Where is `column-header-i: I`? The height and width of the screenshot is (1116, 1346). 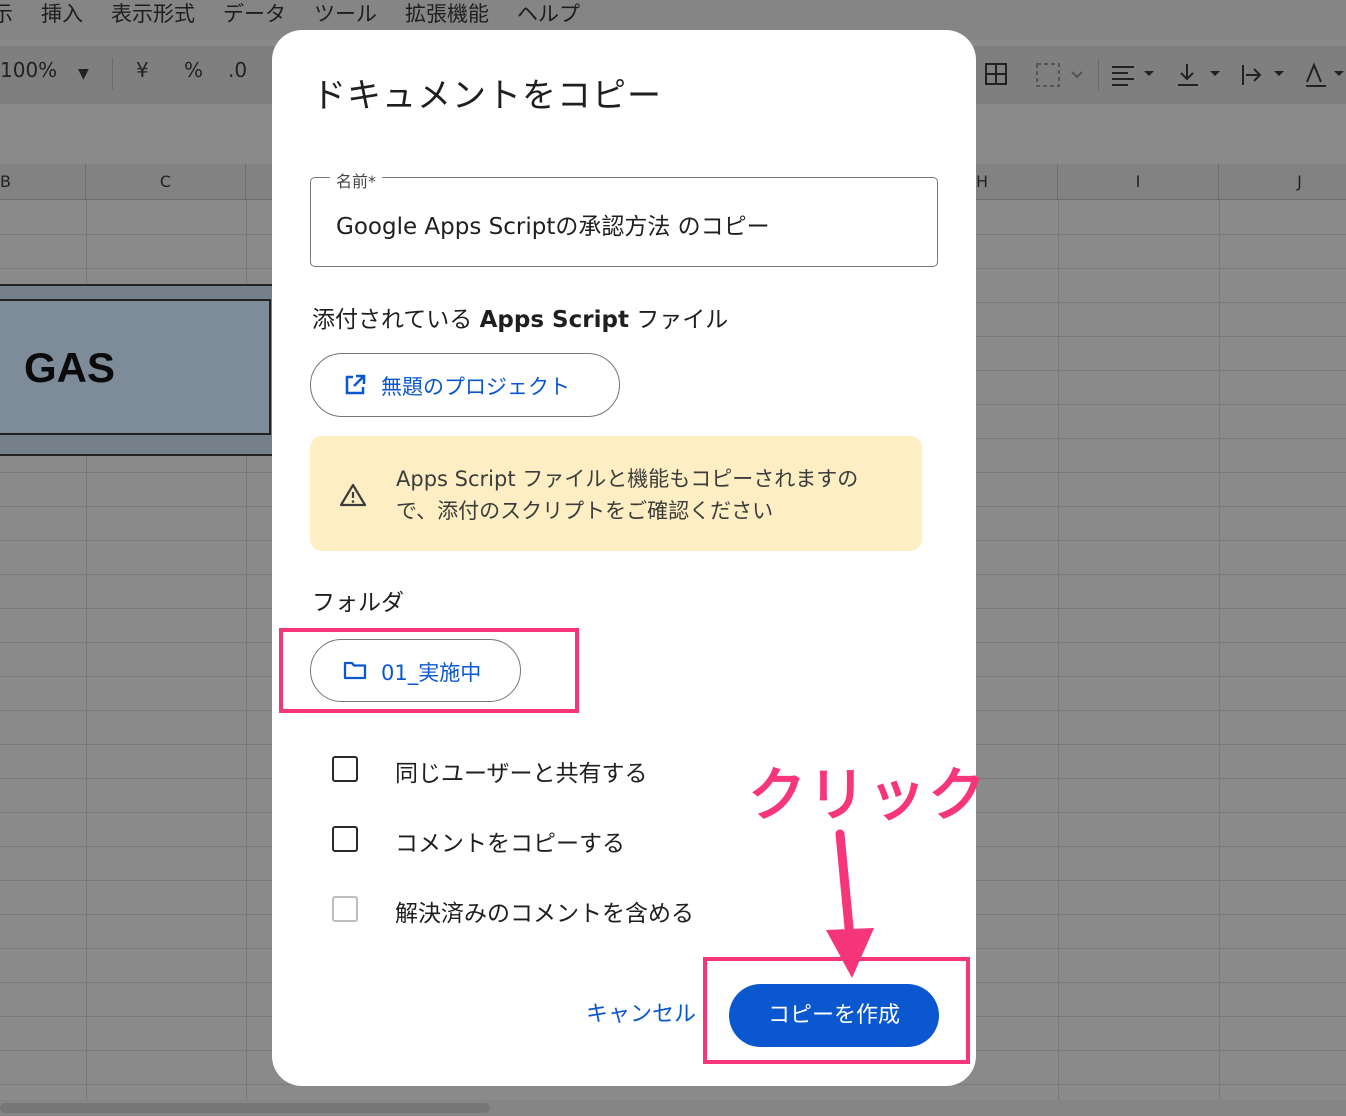
column-header-i: I is located at coordinates (1138, 182).